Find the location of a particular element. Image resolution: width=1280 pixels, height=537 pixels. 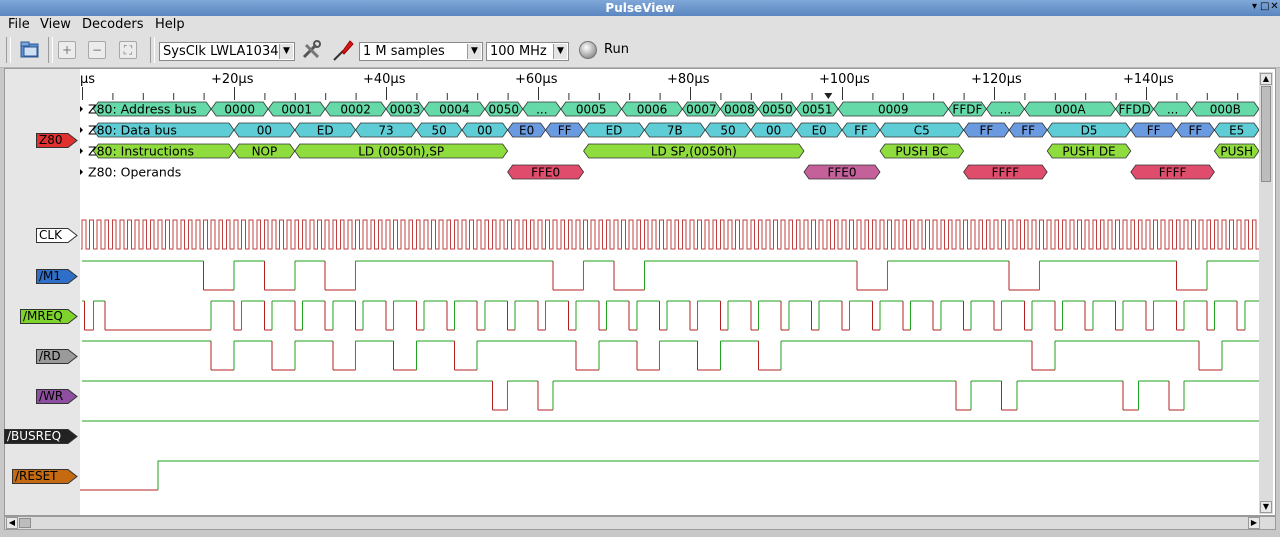

signal-label-clk-text: CLK is located at coordinates (50, 235).